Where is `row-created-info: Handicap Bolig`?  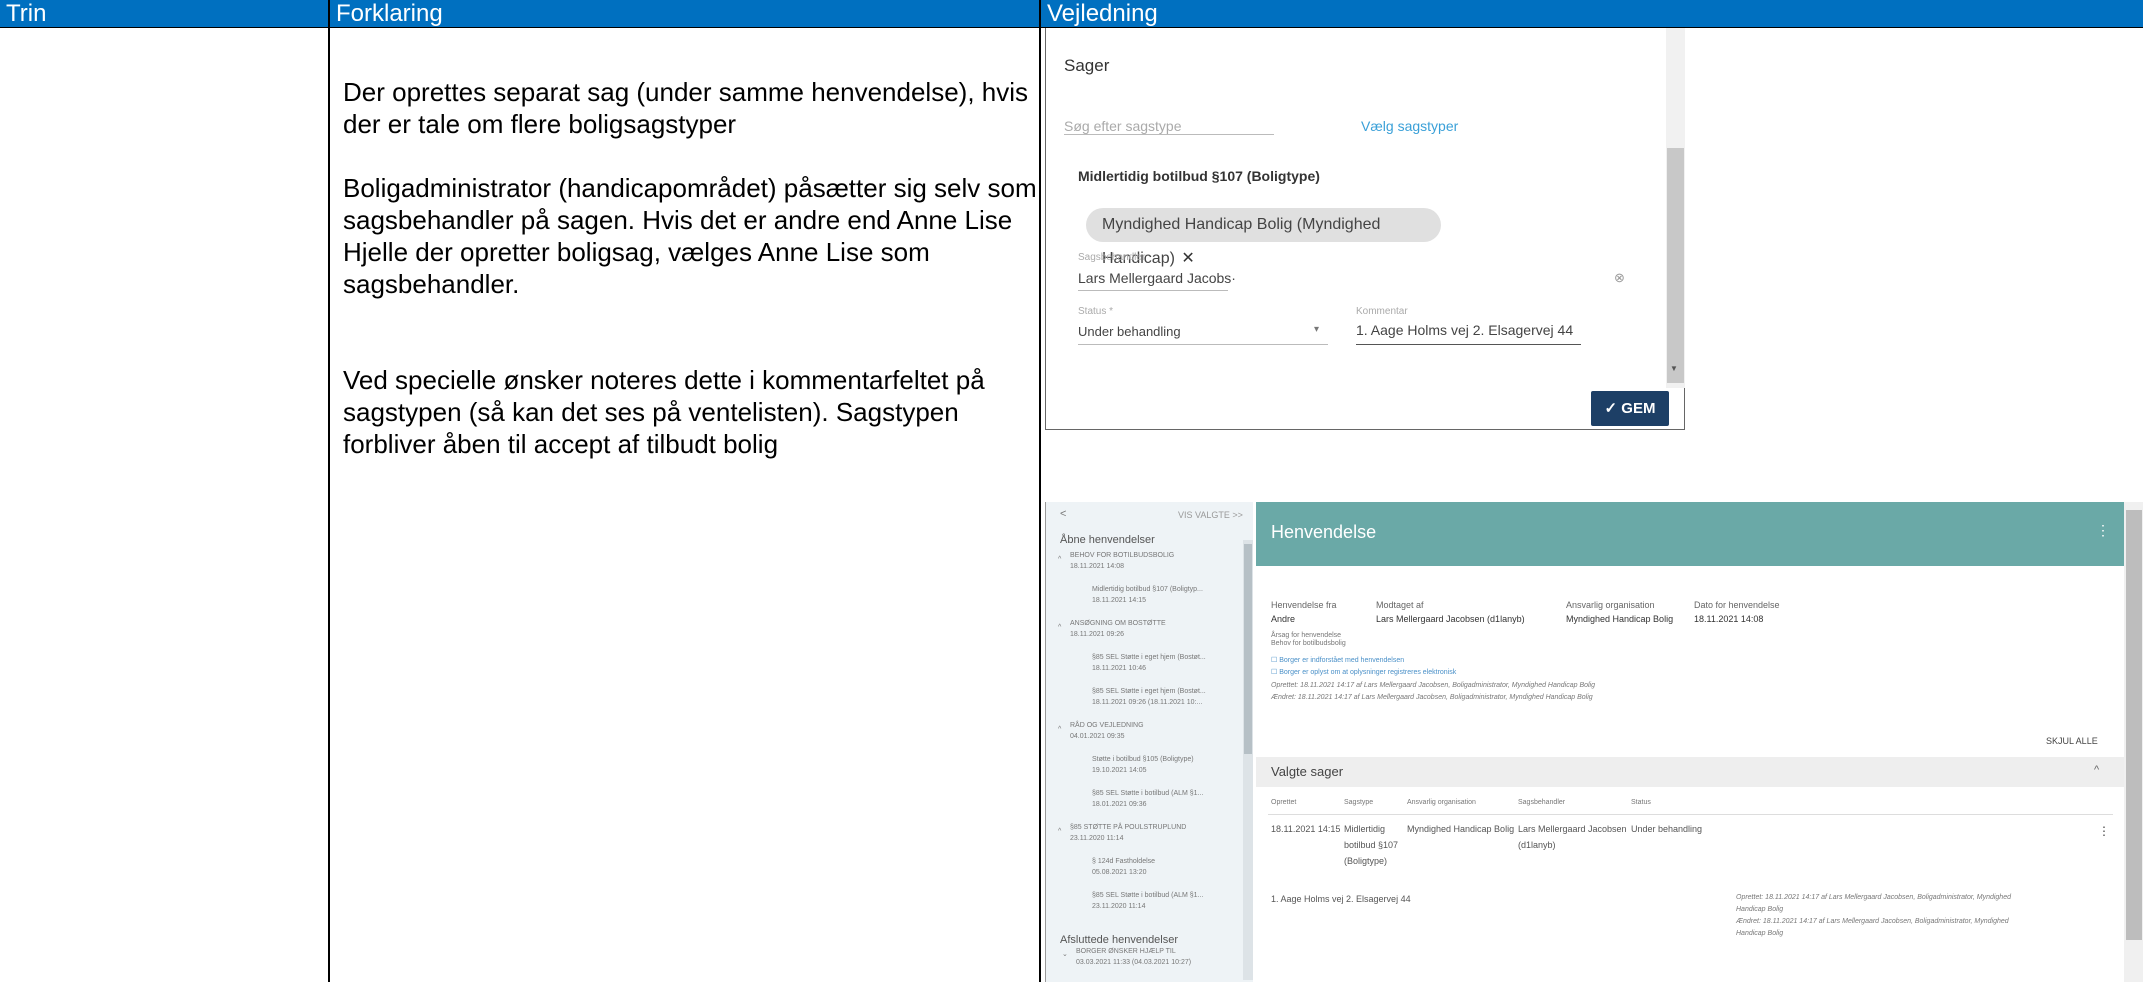
row-created-info: Handicap Bolig is located at coordinates (1760, 909).